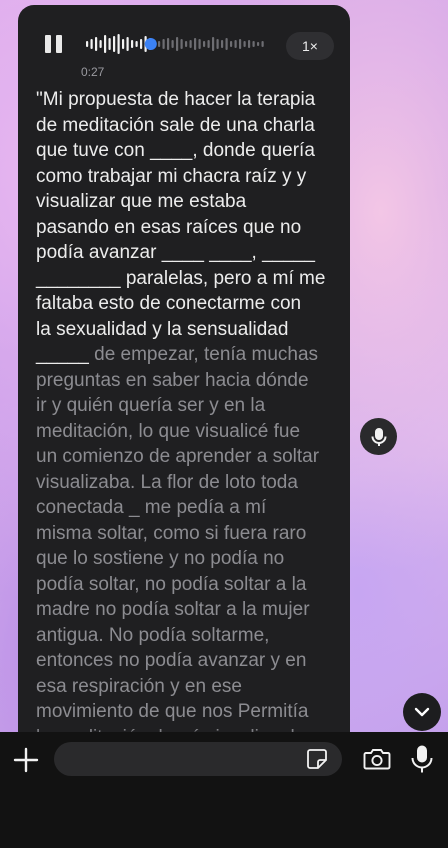 The height and width of the screenshot is (848, 448). I want to click on scroll-down-button, so click(422, 712).